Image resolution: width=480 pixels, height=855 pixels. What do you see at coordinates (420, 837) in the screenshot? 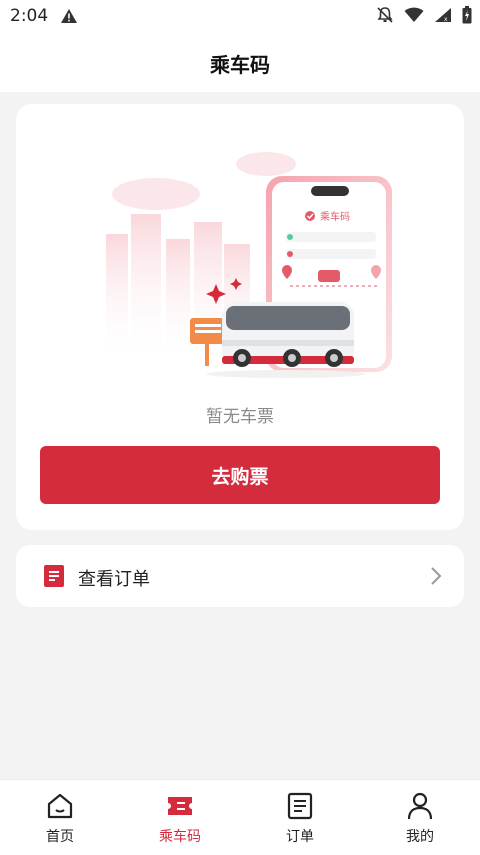
I see `tab-profile-label: 我的` at bounding box center [420, 837].